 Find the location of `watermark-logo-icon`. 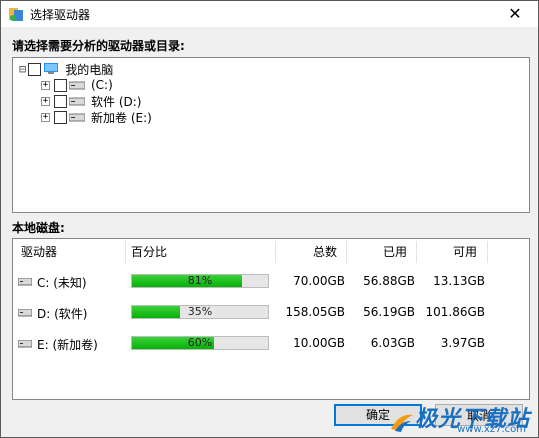

watermark-logo-icon is located at coordinates (401, 423).